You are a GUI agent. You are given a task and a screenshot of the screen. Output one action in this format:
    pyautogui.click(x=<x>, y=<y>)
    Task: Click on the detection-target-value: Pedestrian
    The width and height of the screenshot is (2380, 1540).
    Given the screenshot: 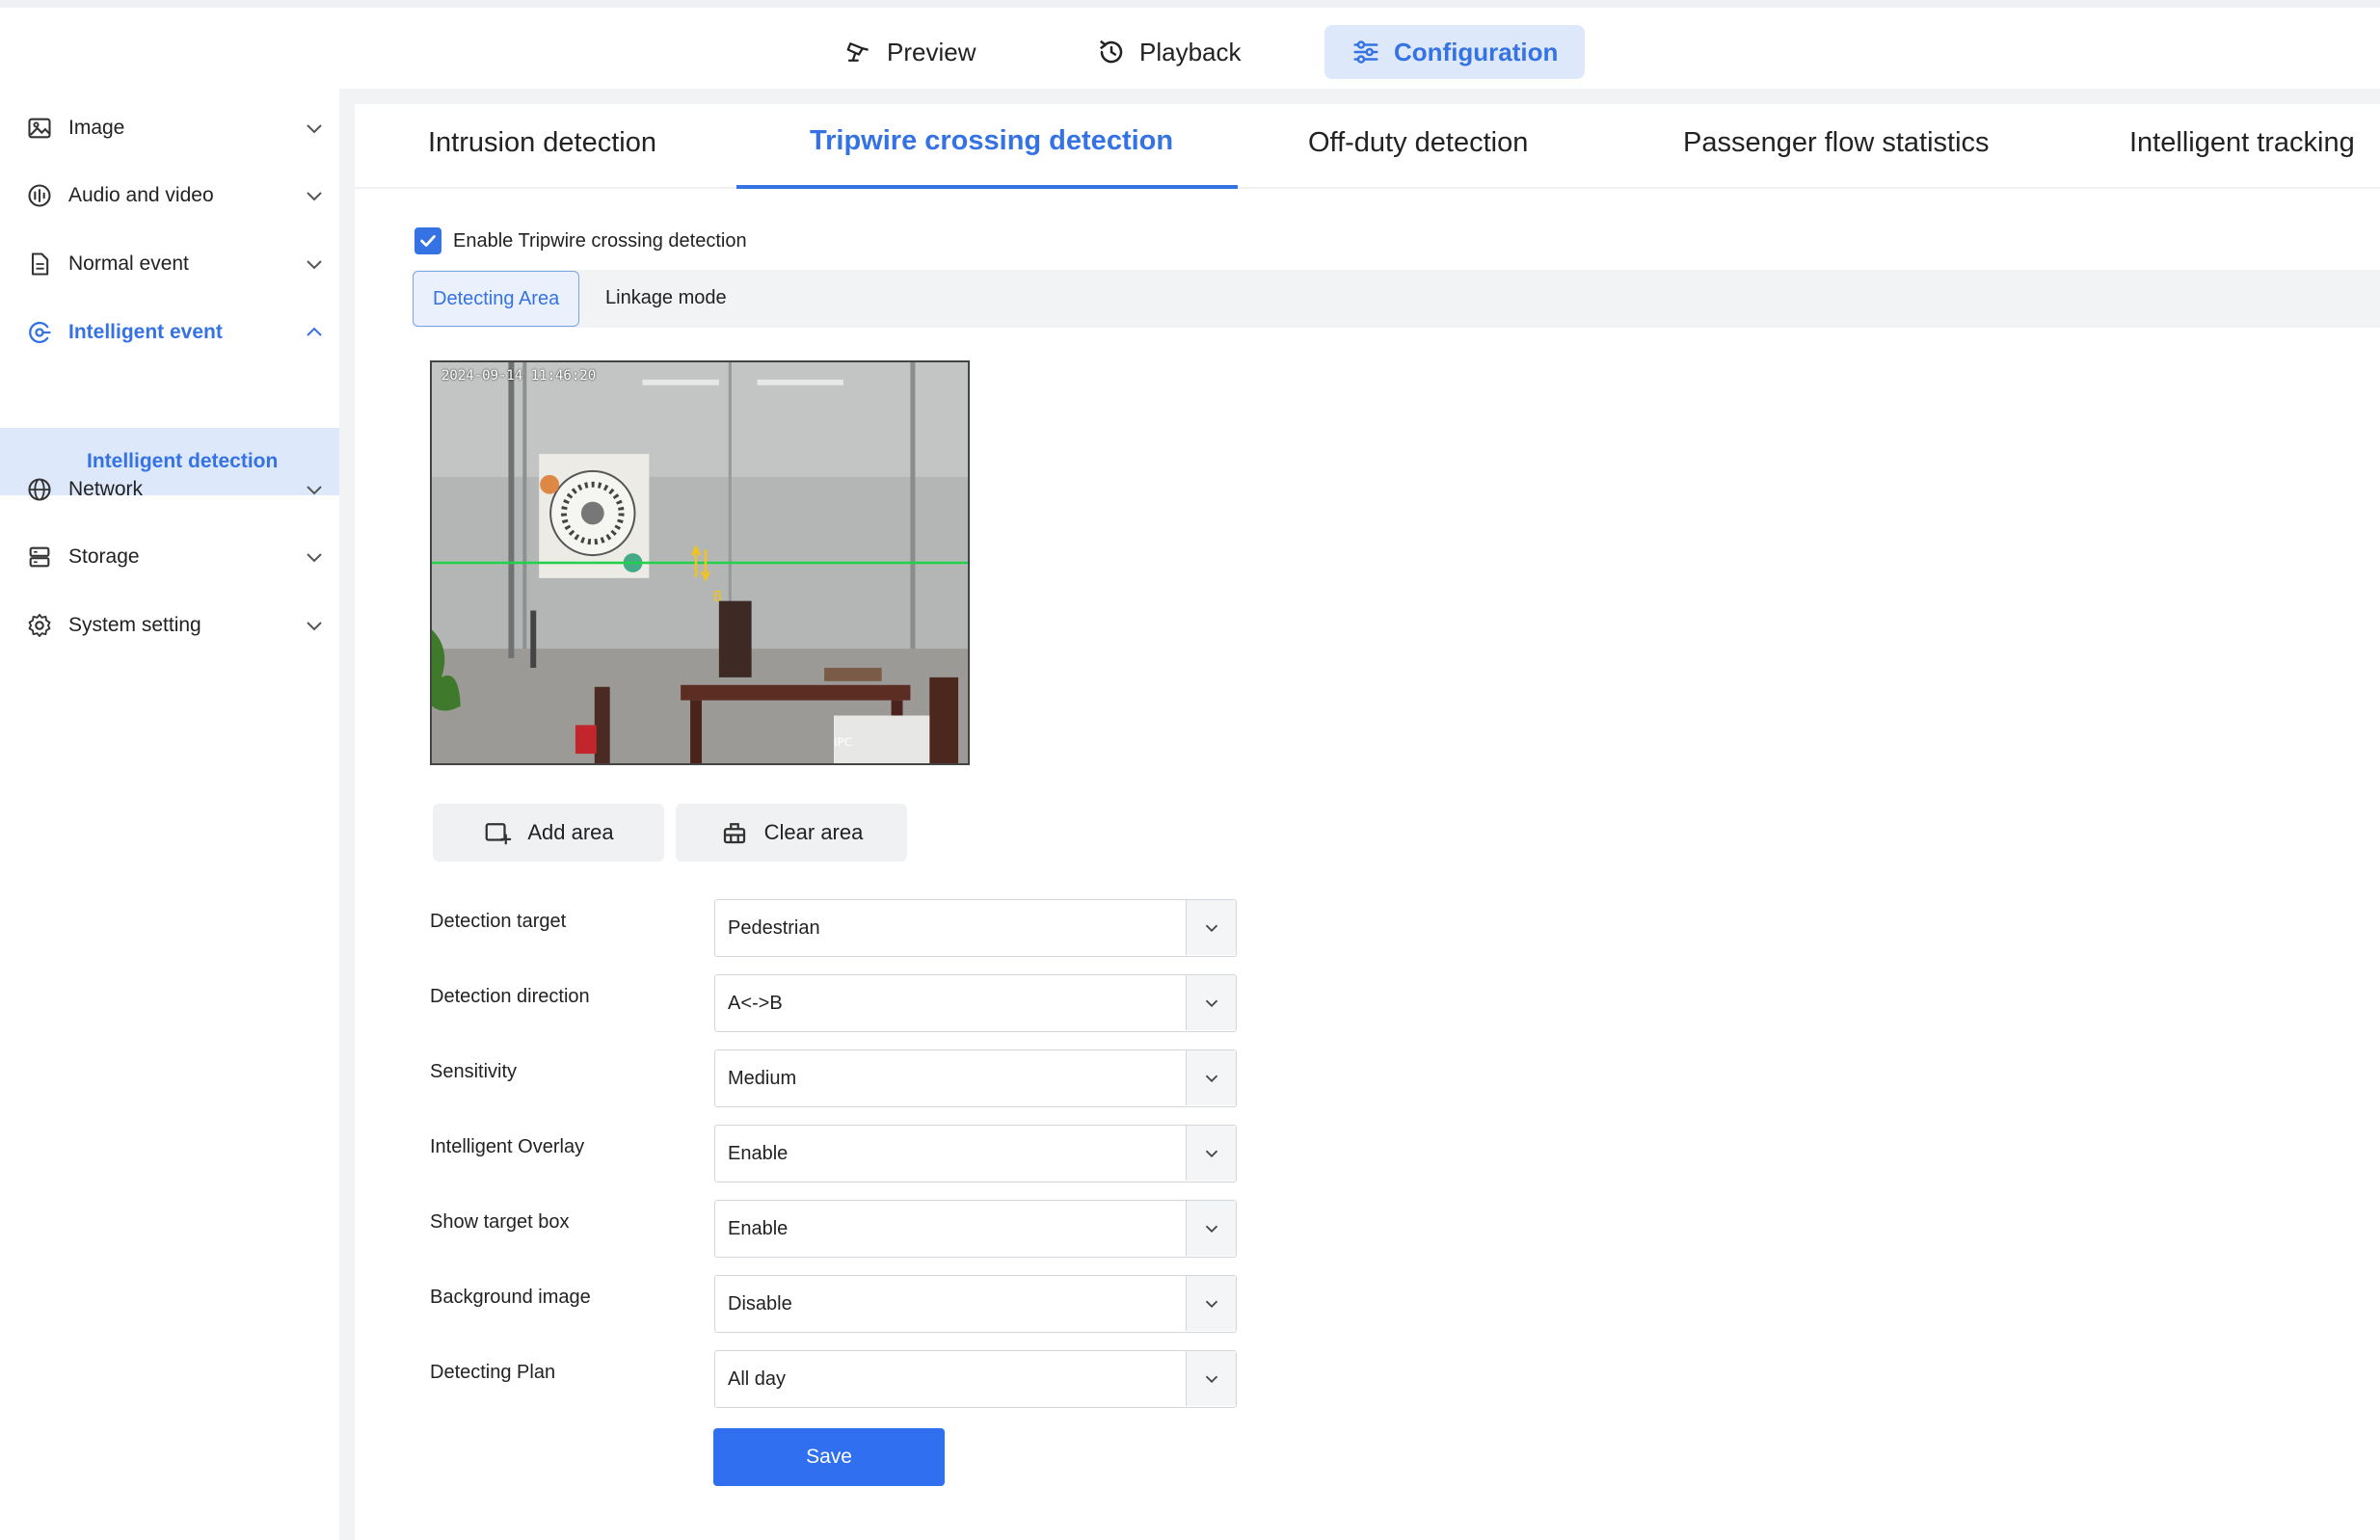 What is the action you would take?
    pyautogui.click(x=774, y=928)
    